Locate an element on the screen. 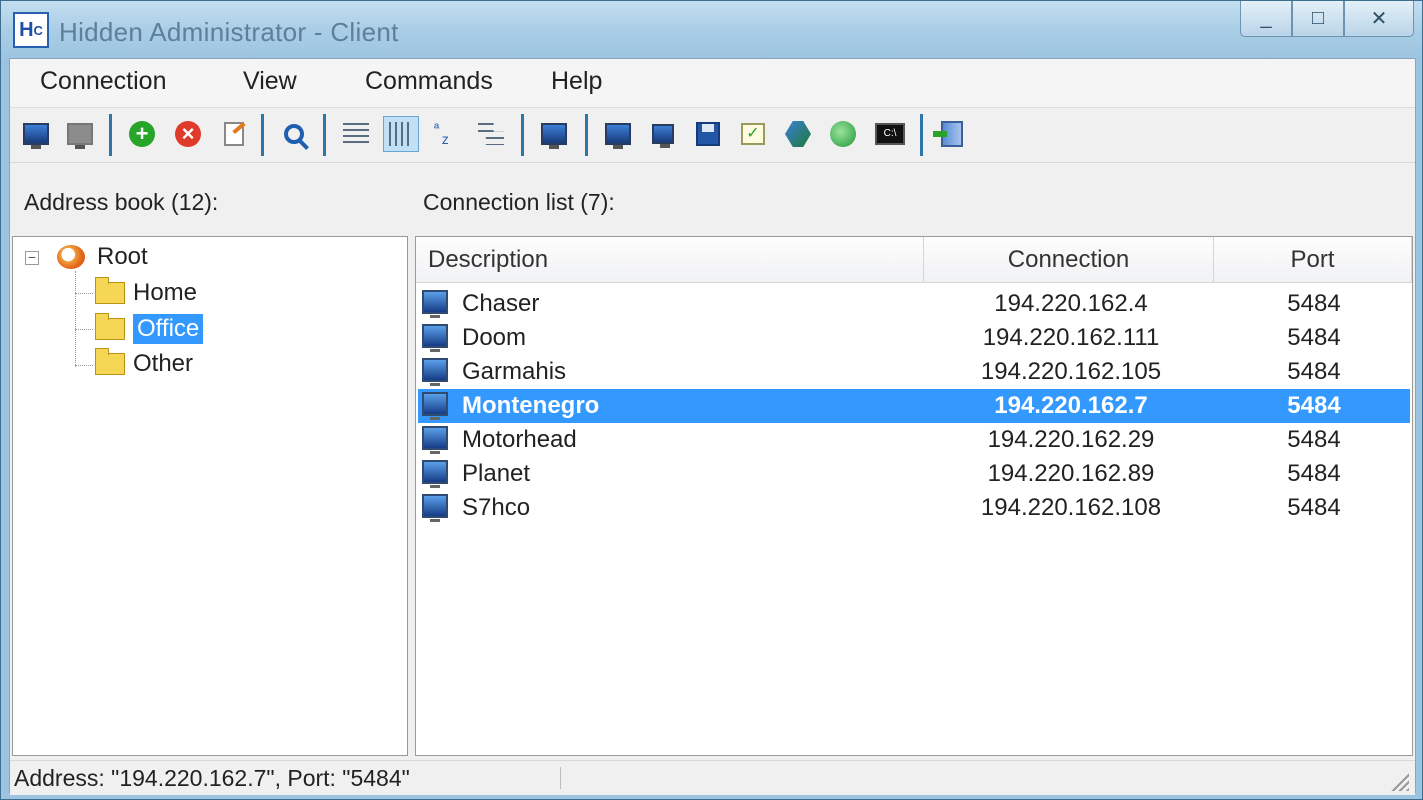 This screenshot has height=800, width=1423. address-book-label: Address book (12): is located at coordinates (121, 202).